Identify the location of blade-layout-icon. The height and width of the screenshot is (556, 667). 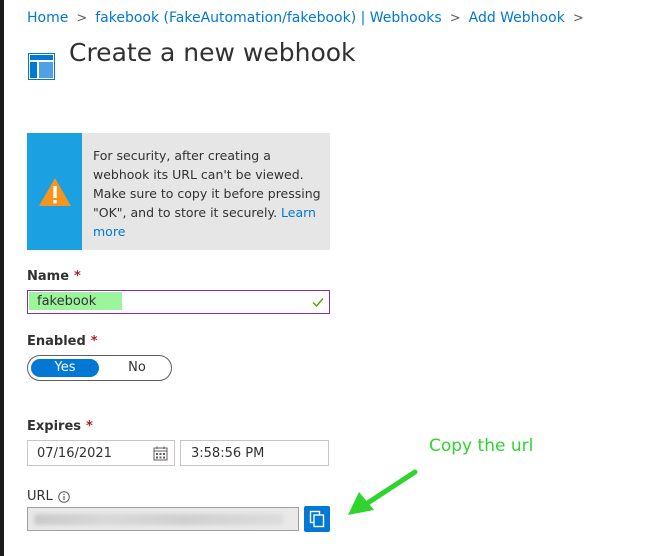
(41, 66).